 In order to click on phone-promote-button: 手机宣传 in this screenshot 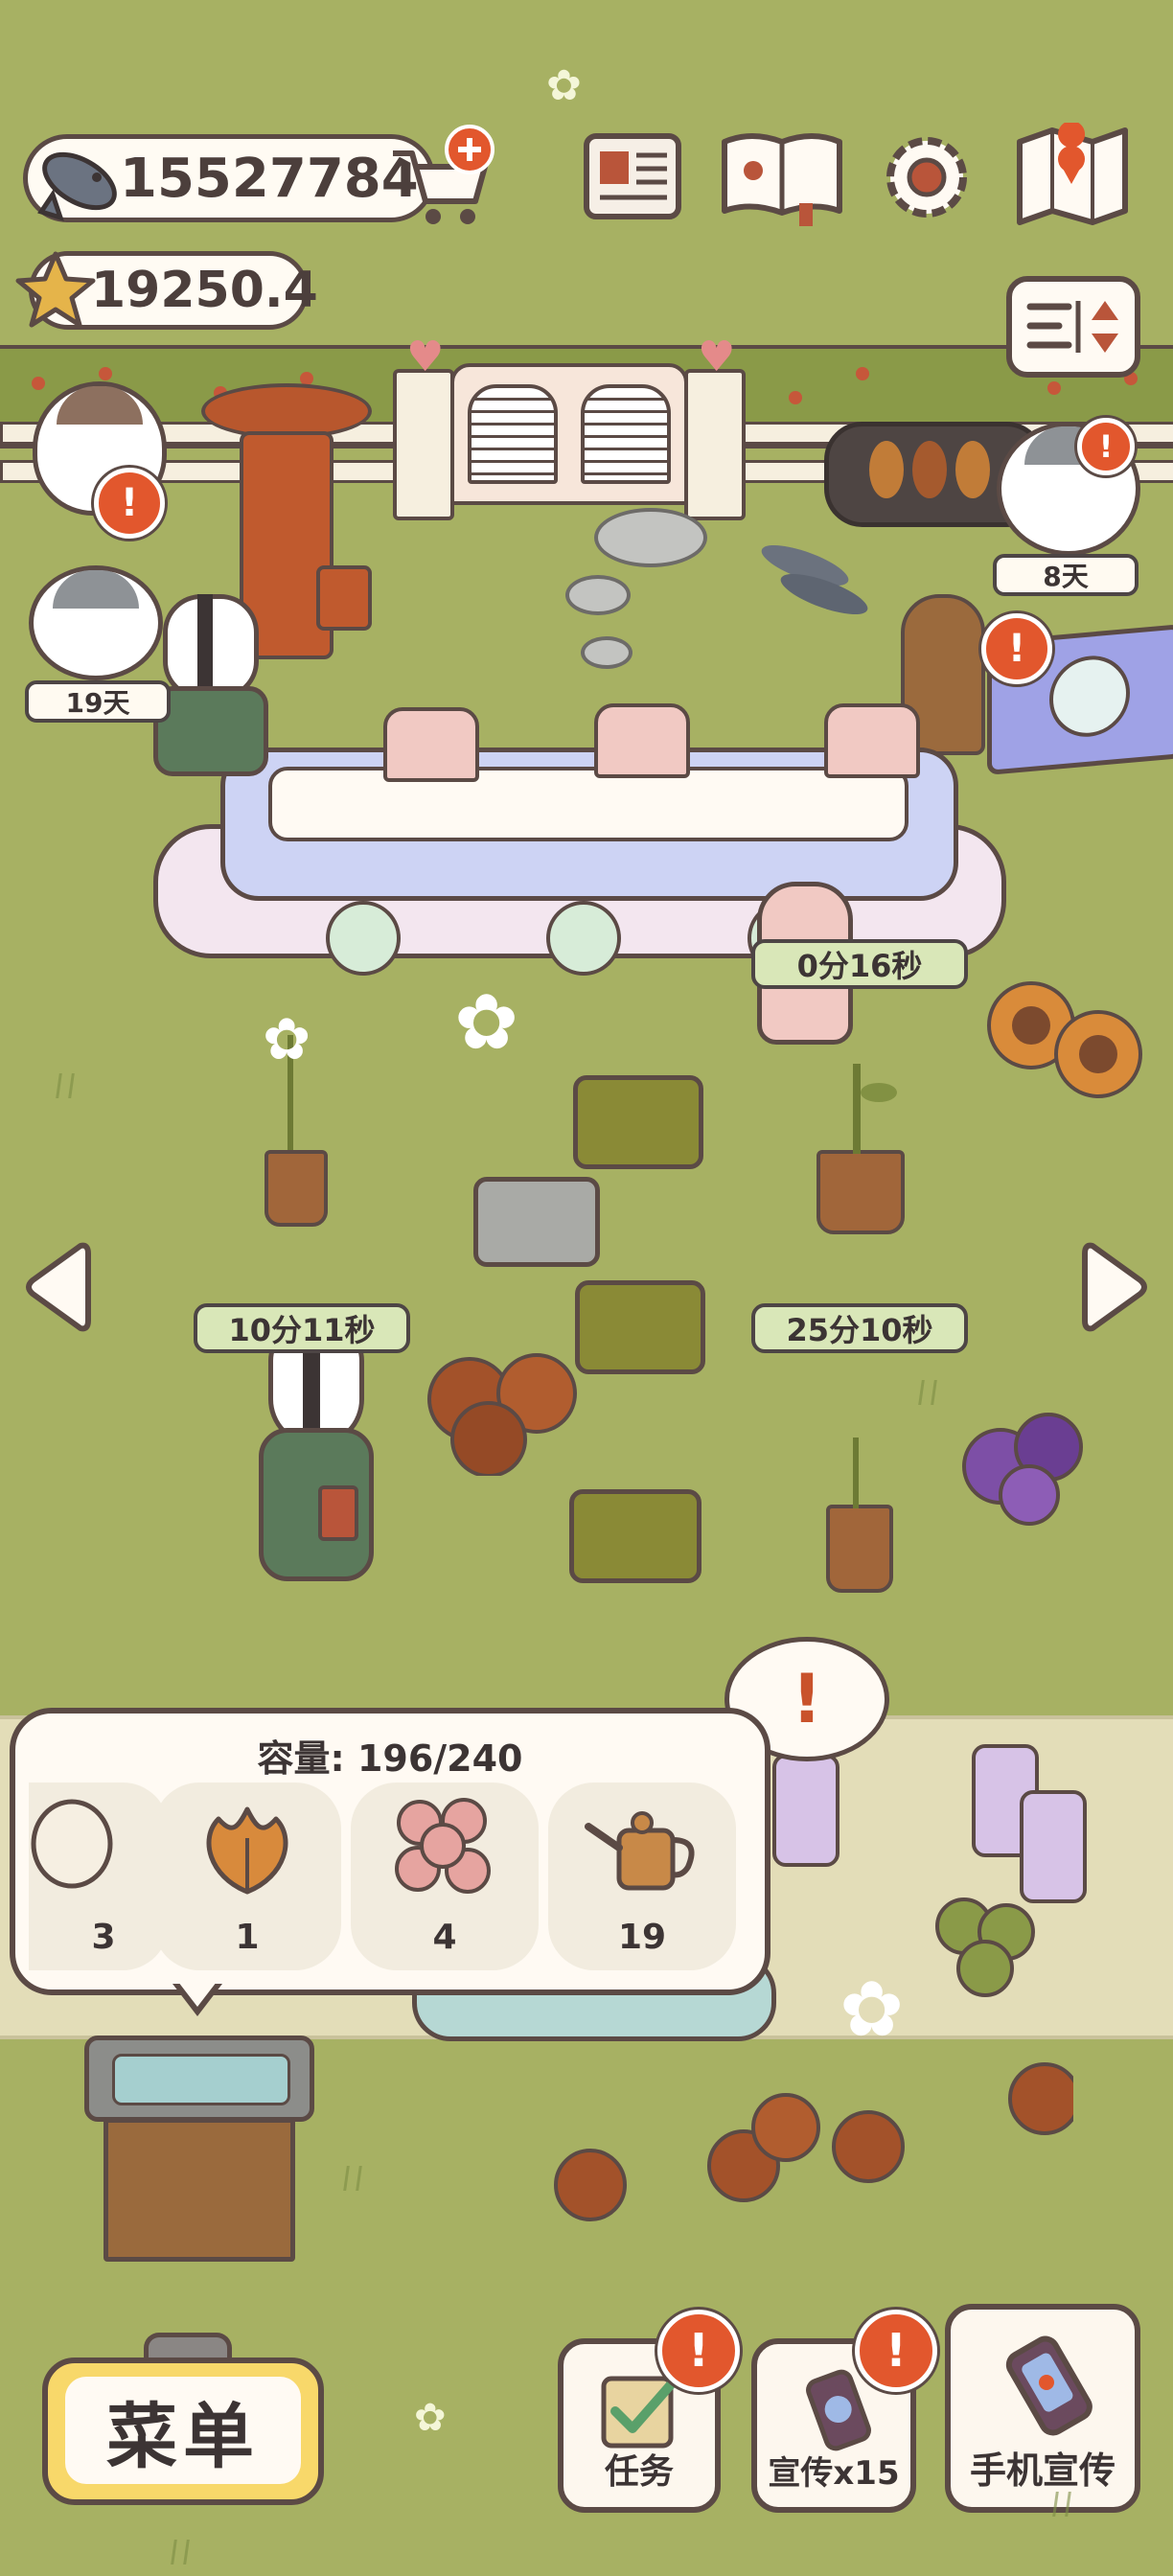, I will do `click(1042, 2408)`.